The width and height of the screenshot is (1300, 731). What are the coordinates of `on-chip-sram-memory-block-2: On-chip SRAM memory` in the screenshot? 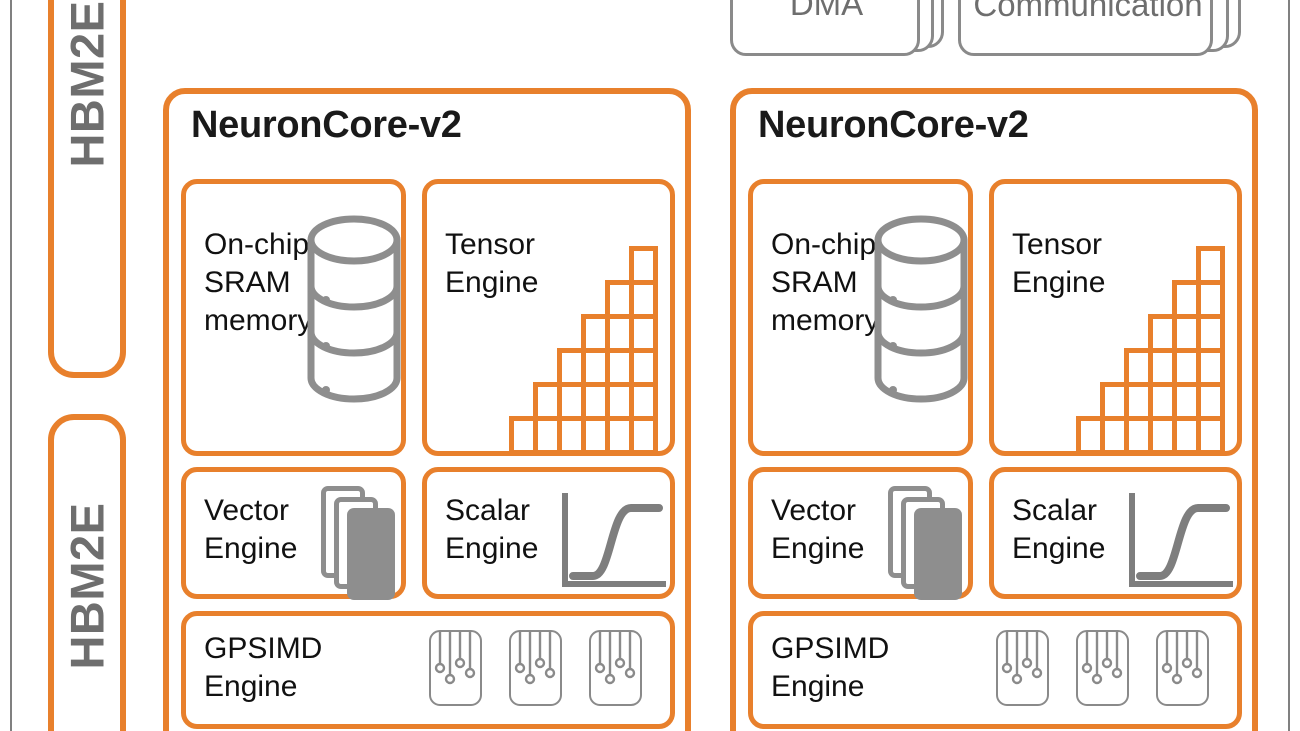 It's located at (860, 317).